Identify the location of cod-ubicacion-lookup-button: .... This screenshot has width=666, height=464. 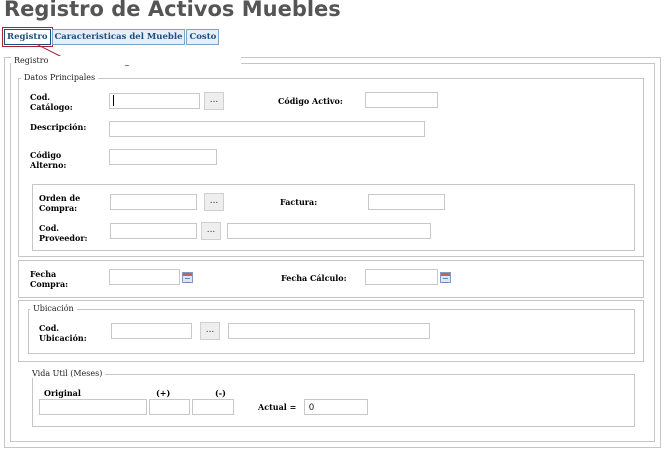
(210, 331).